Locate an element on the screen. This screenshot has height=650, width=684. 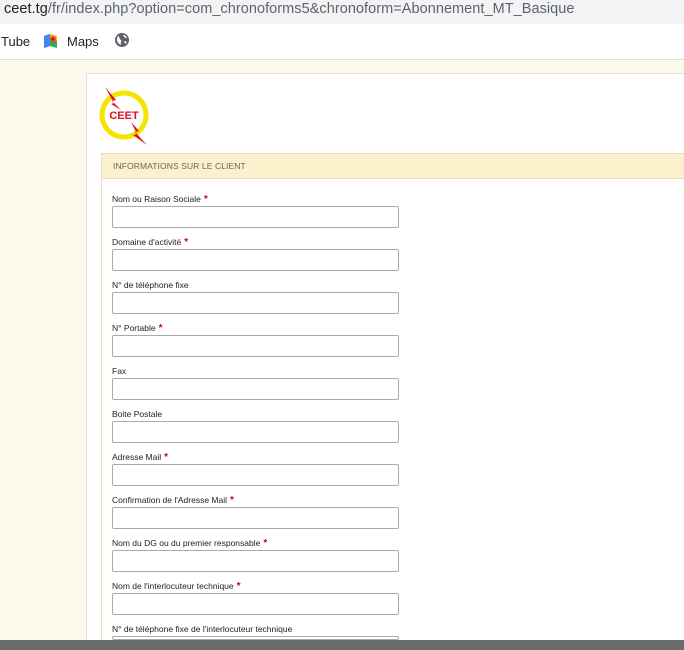
field-label-fax: Fax is located at coordinates (120, 371).